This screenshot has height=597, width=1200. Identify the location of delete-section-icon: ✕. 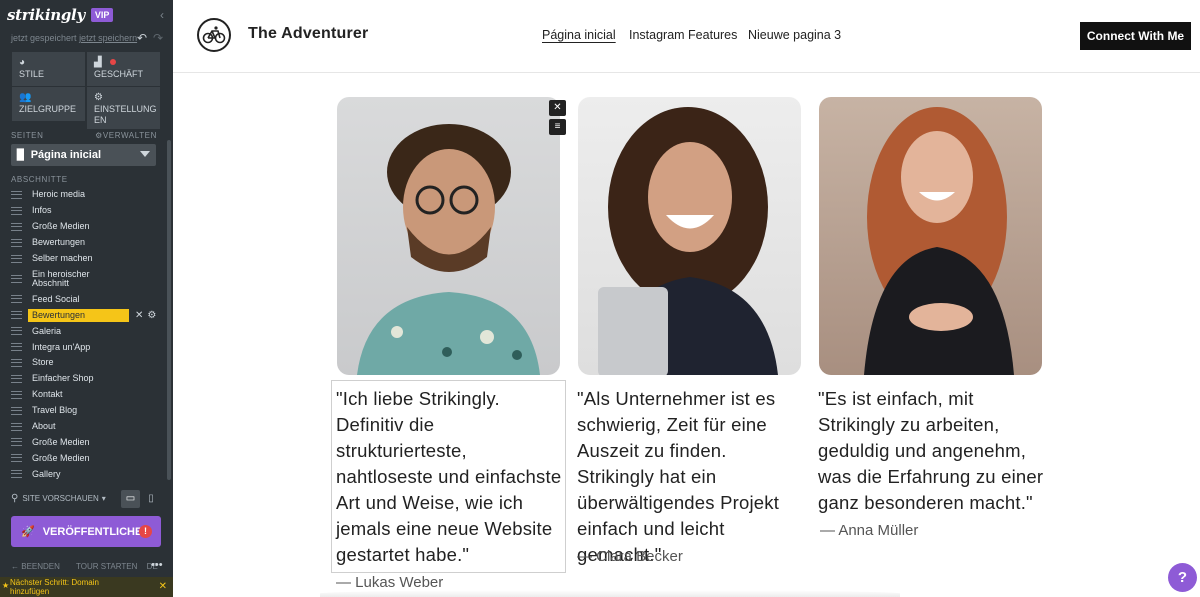
(139, 315).